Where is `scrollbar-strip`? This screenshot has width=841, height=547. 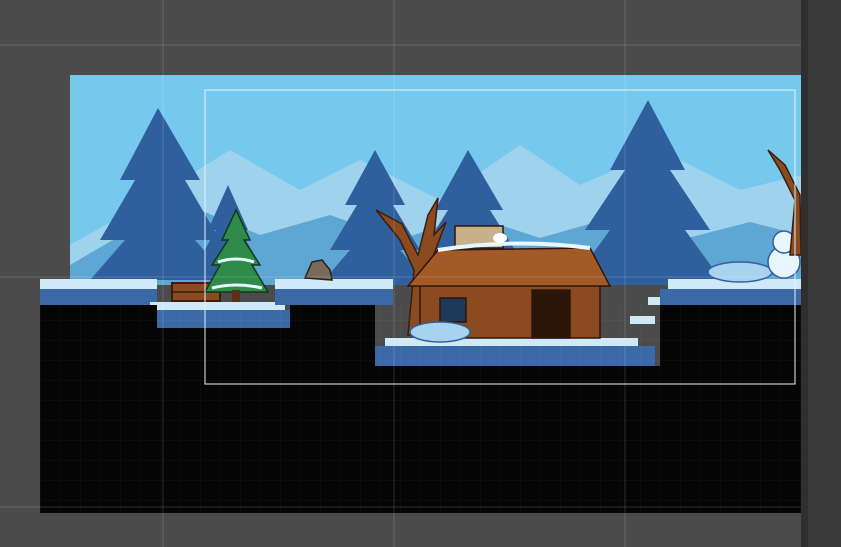 scrollbar-strip is located at coordinates (804, 273).